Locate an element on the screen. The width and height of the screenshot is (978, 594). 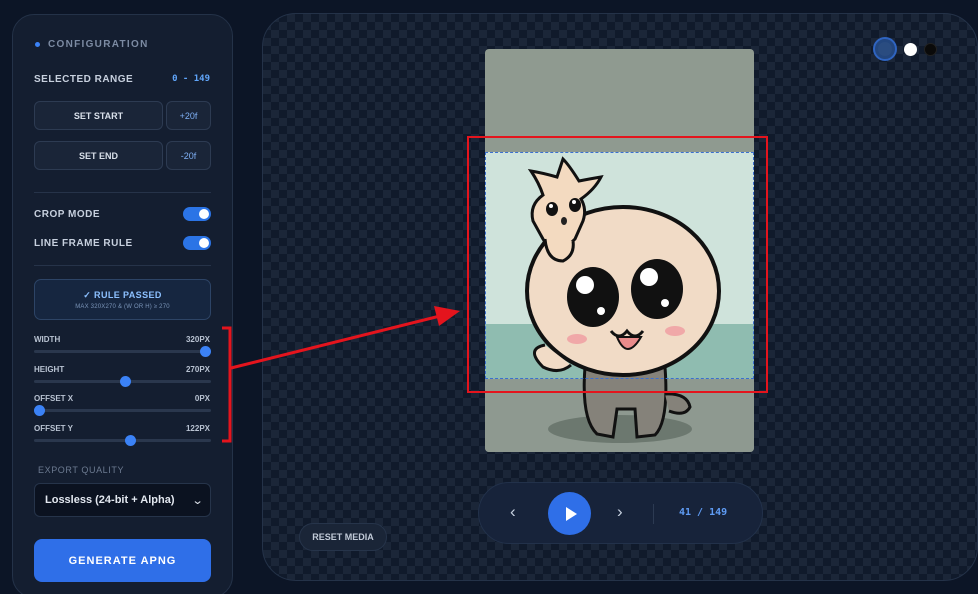
section-header: CONFIGURATION is located at coordinates (92, 44).